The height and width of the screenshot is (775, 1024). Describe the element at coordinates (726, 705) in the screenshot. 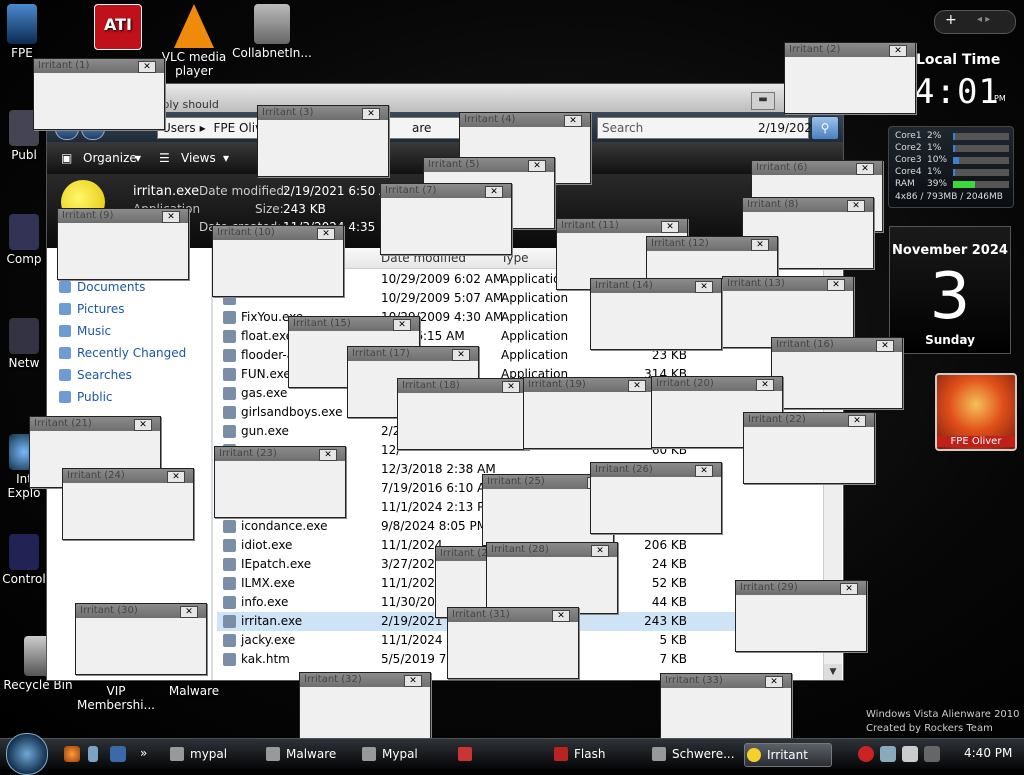

I see `irritant-popup: Irritant (33) ✕` at that location.